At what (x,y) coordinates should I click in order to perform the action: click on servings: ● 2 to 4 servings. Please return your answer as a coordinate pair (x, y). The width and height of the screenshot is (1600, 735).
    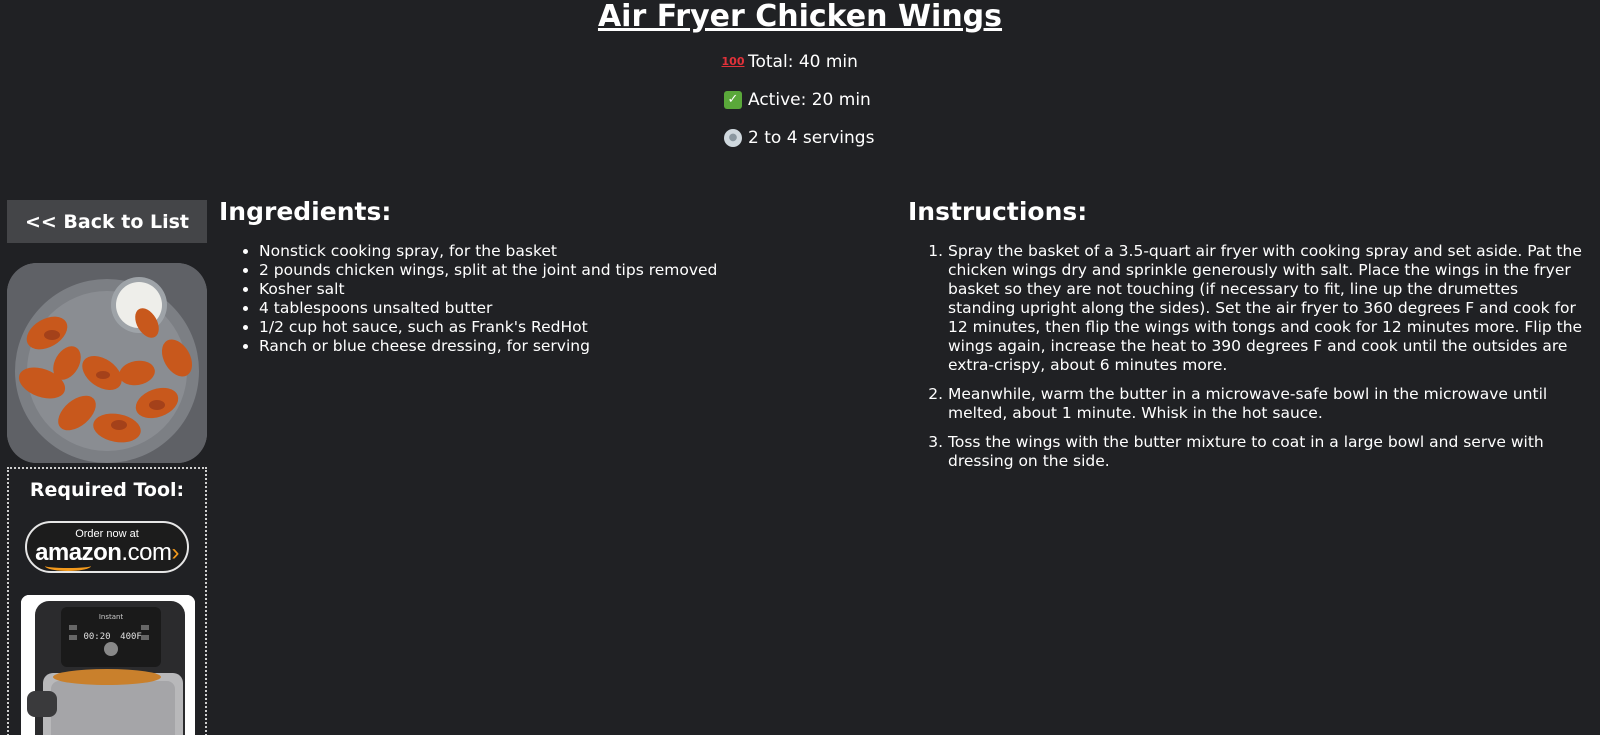
    Looking at the image, I should click on (799, 138).